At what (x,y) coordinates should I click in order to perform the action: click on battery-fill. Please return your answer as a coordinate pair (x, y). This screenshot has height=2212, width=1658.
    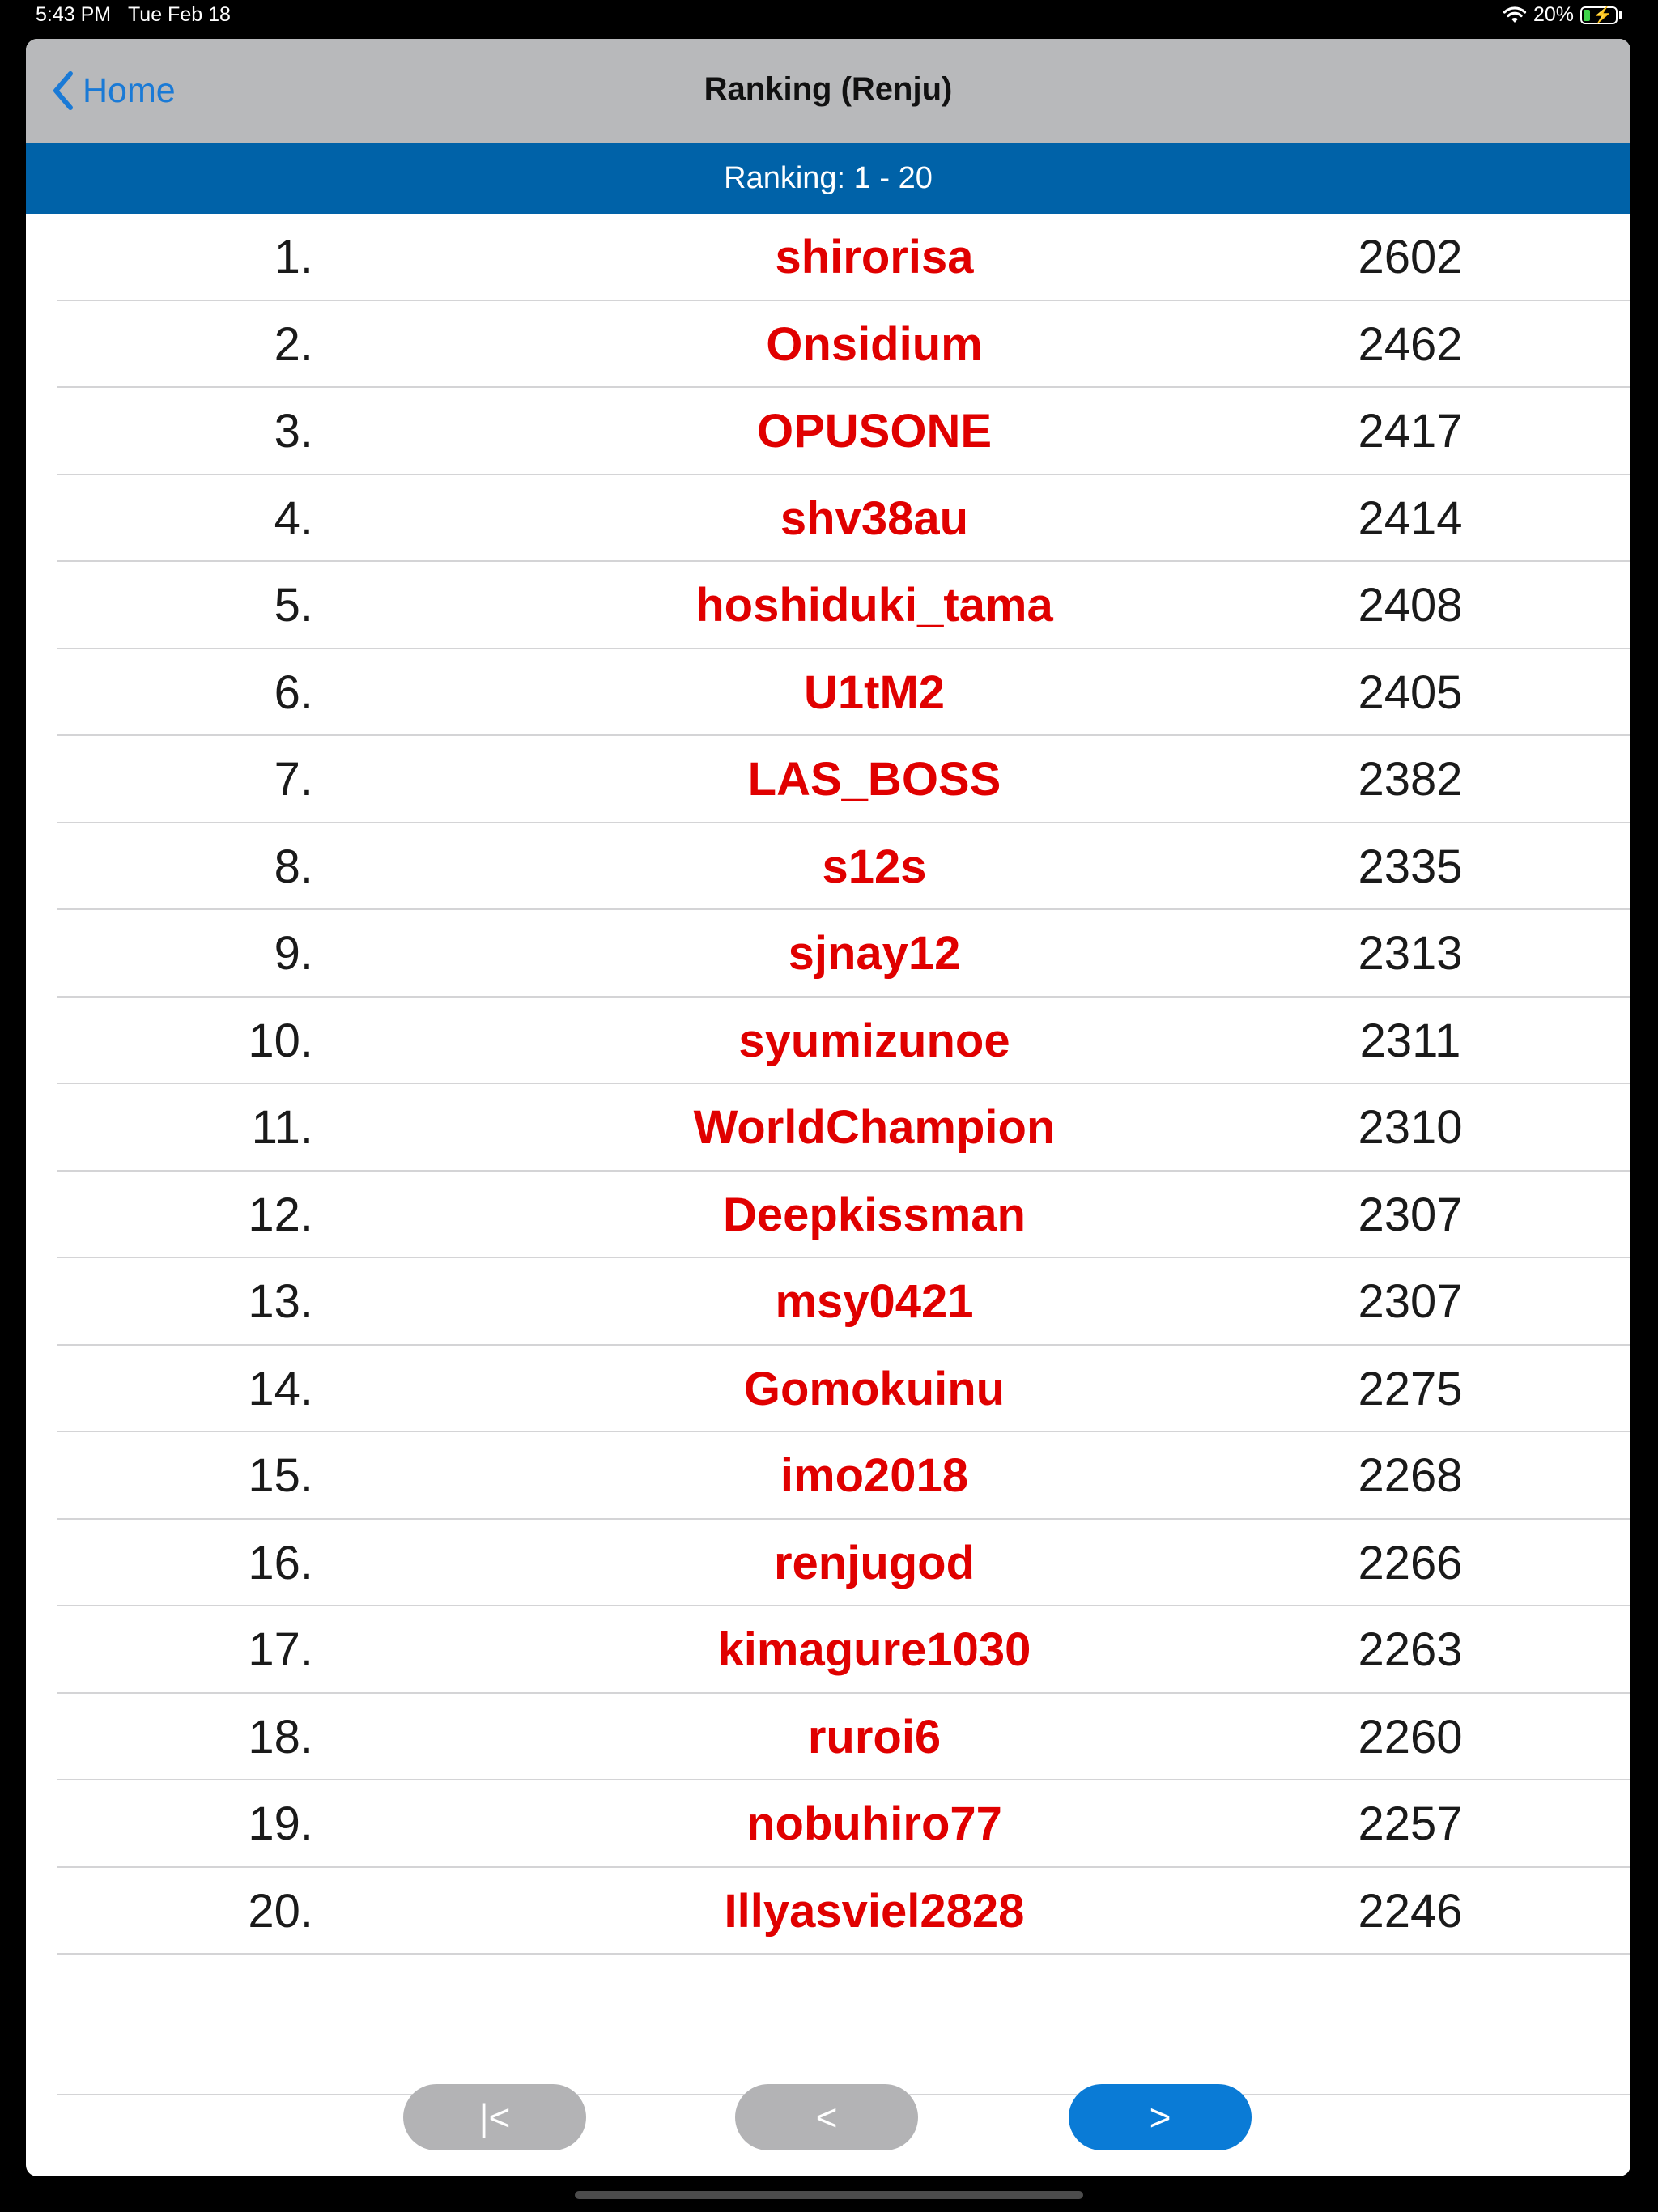
    Looking at the image, I should click on (1587, 15).